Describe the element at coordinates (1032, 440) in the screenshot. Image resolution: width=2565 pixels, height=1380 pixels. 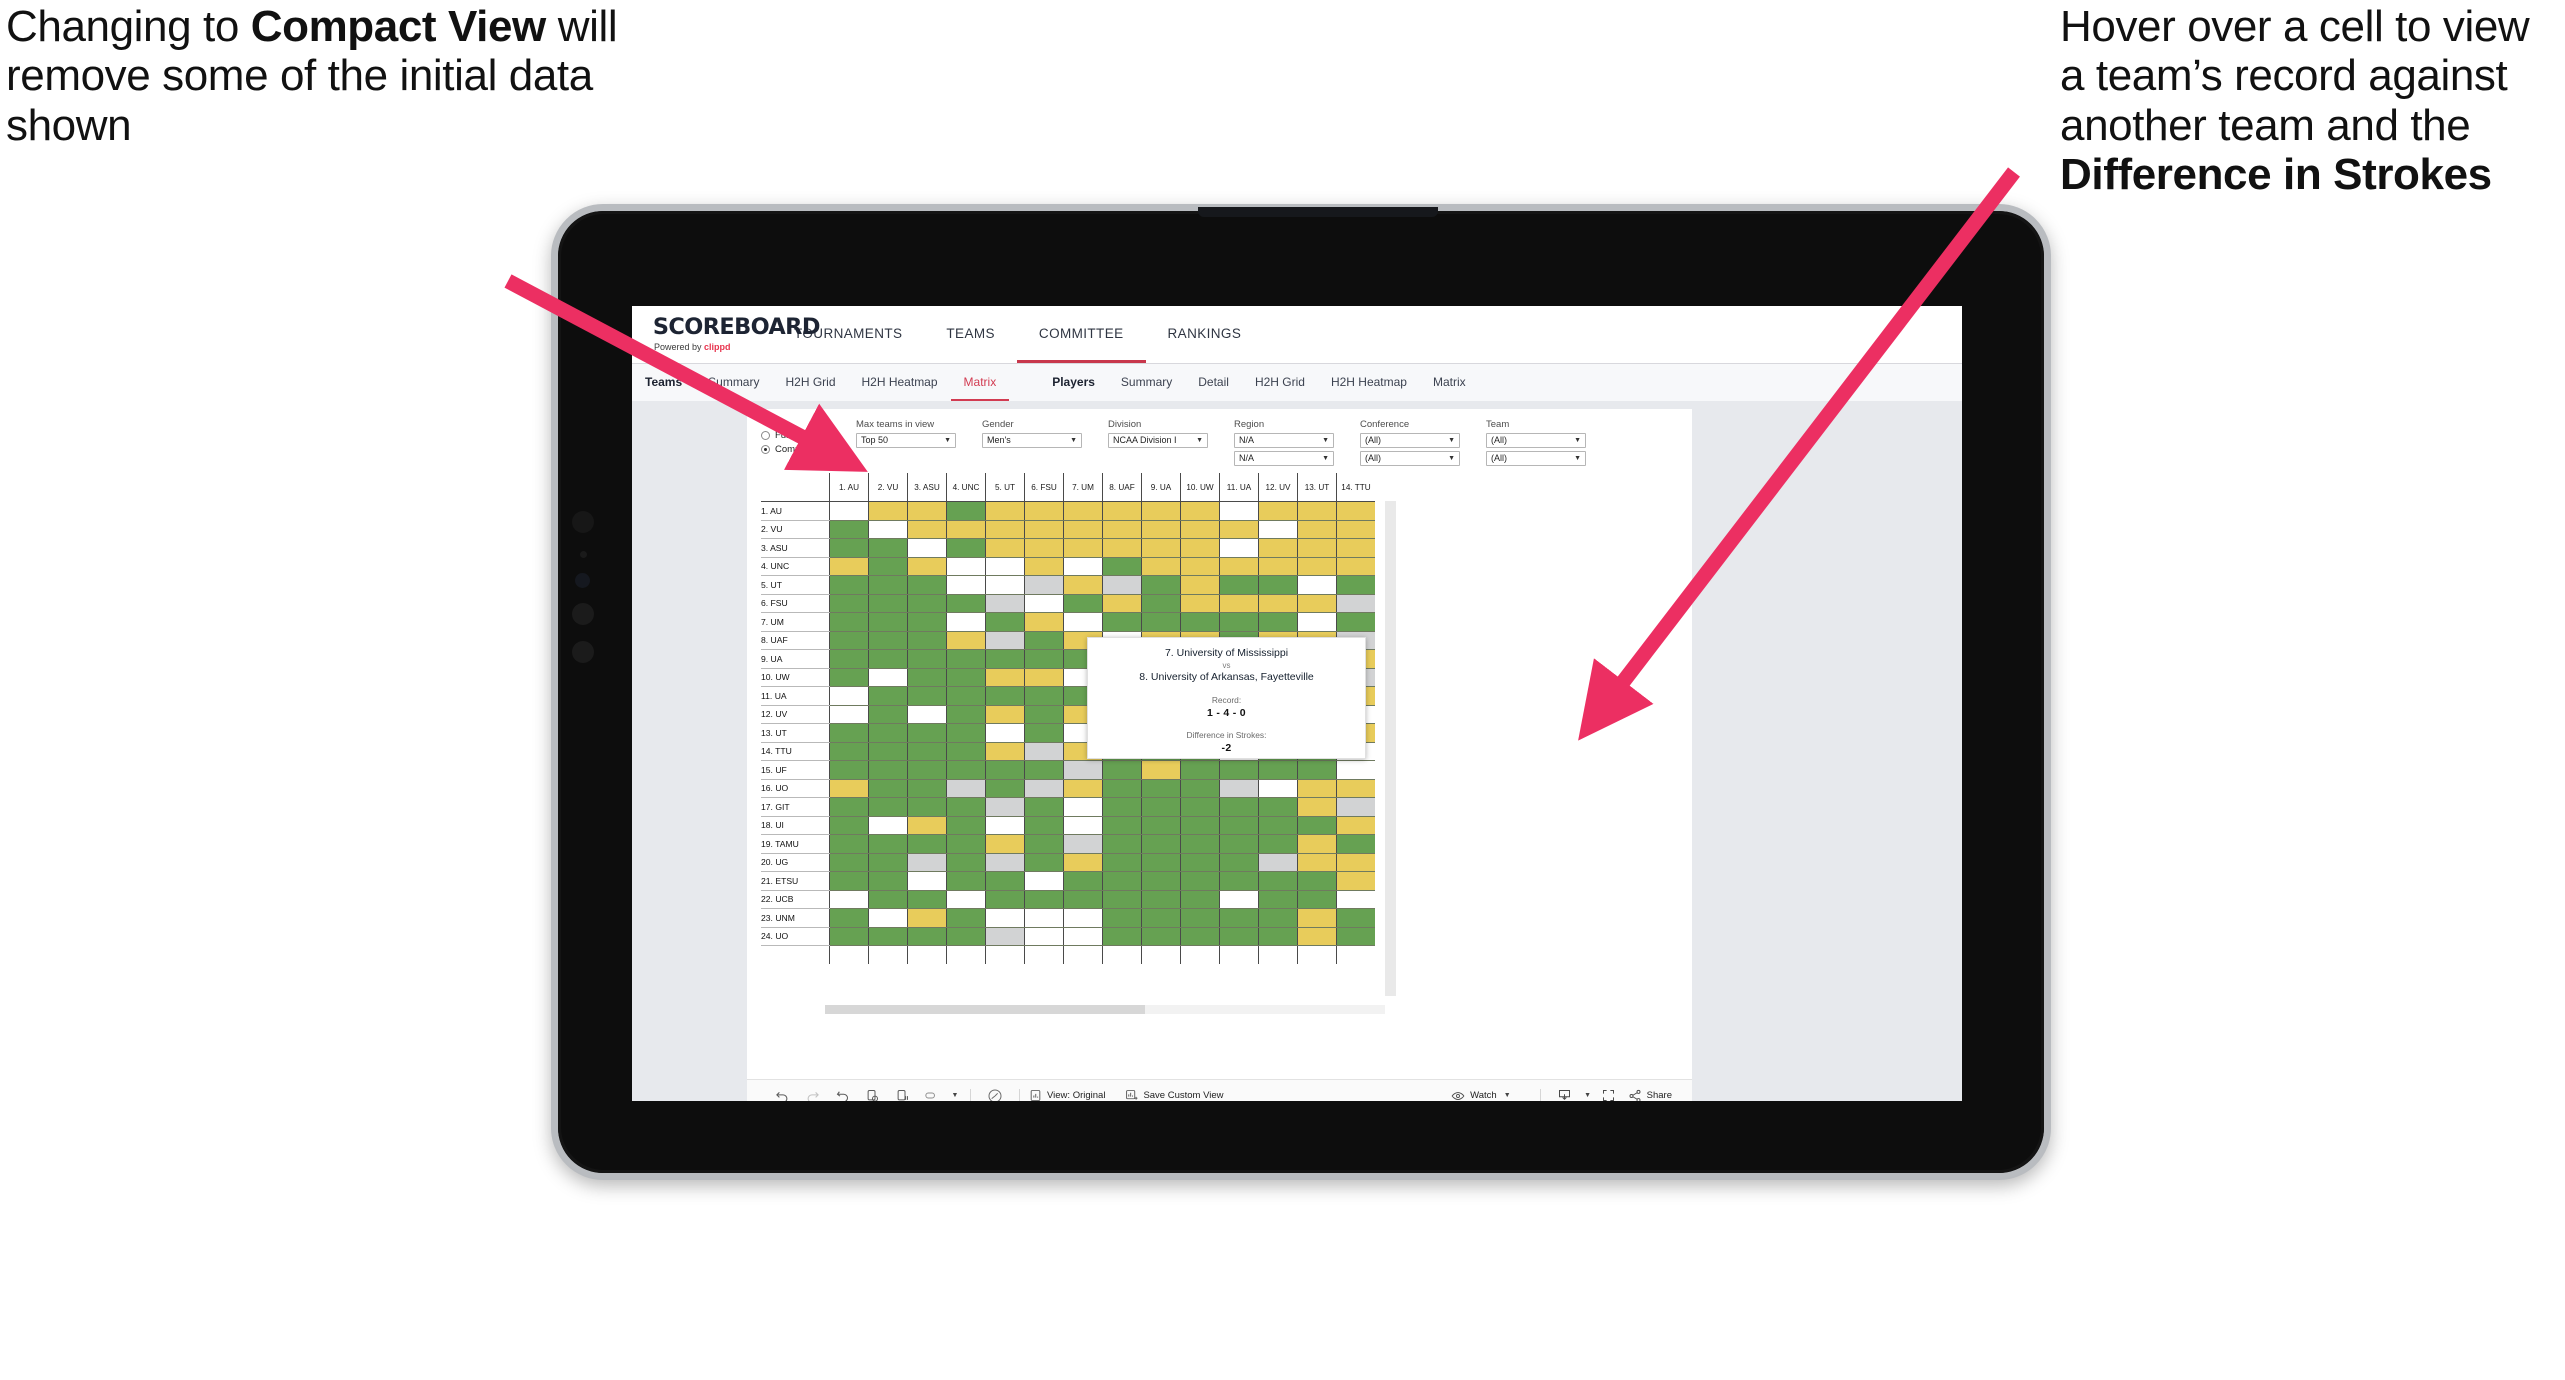
I see `gender-select: Men's ▼` at that location.